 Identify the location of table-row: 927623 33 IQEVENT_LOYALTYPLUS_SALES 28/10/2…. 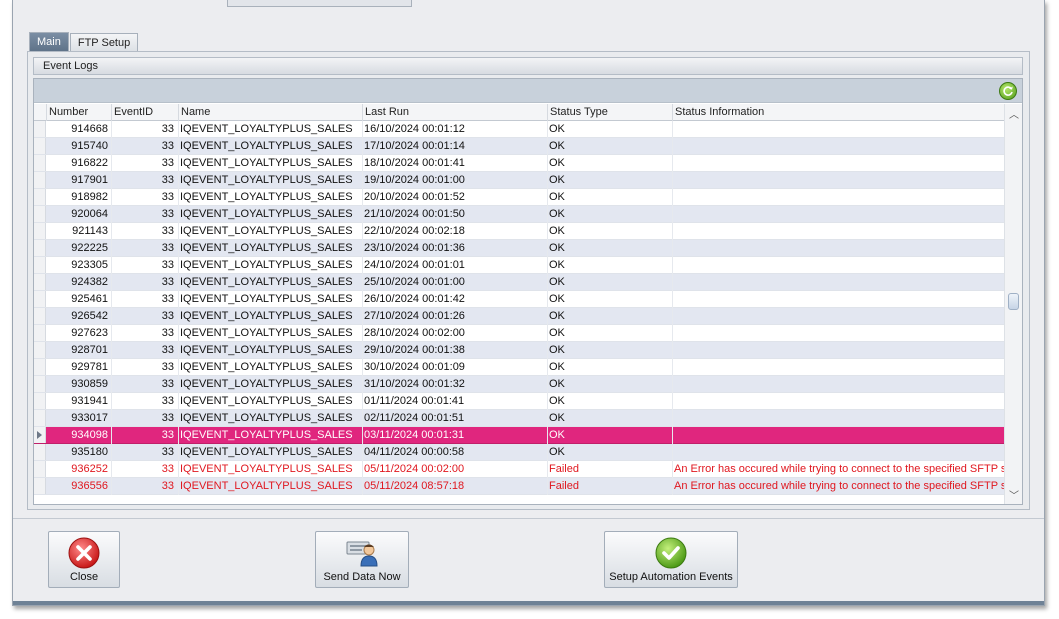
(519, 333).